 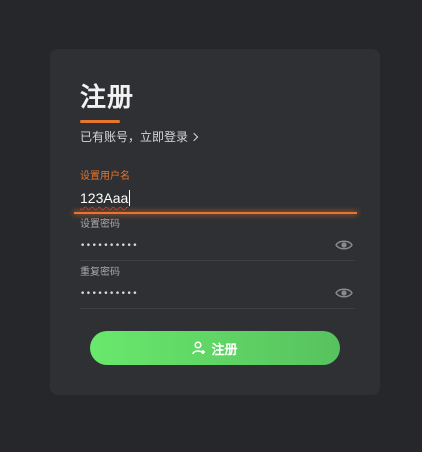 I want to click on username-label: 设置用户名, so click(x=105, y=176).